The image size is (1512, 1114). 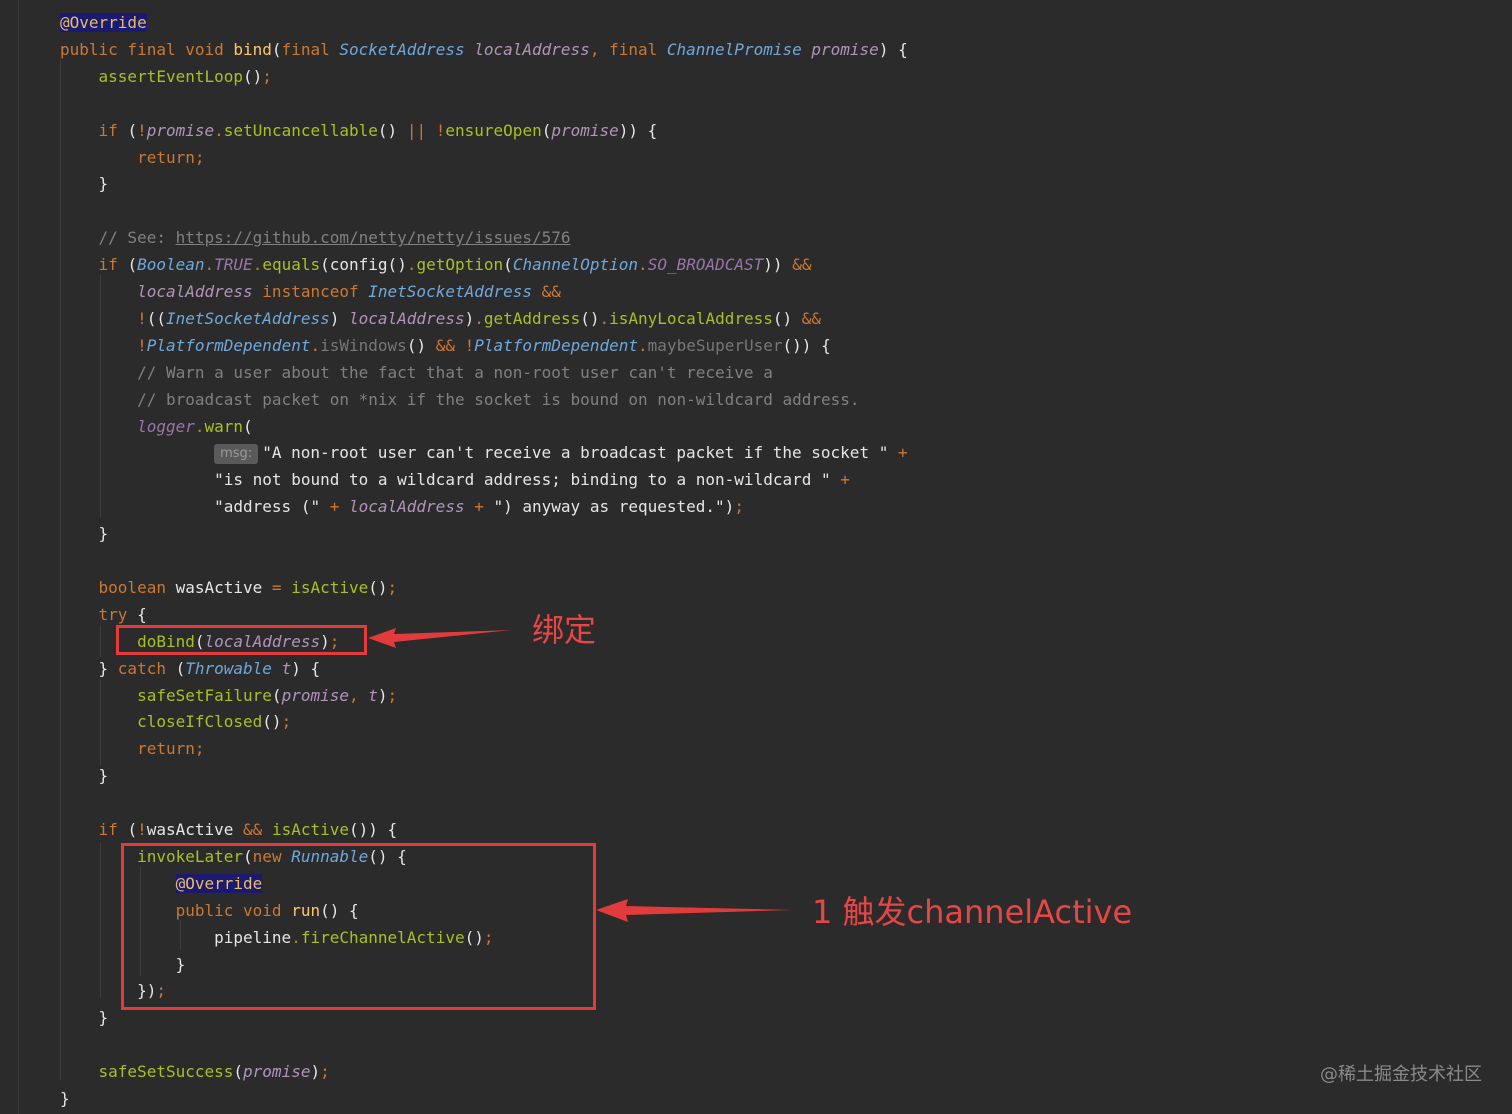 I want to click on bind-callout: 绑定, so click(x=564, y=630).